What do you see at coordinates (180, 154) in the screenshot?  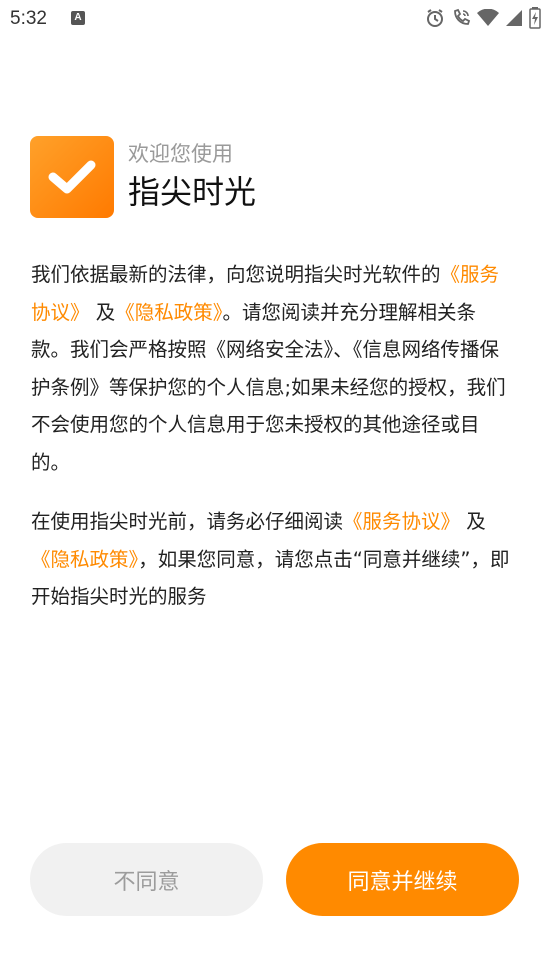 I see `welcome-text: 欢迎您使用` at bounding box center [180, 154].